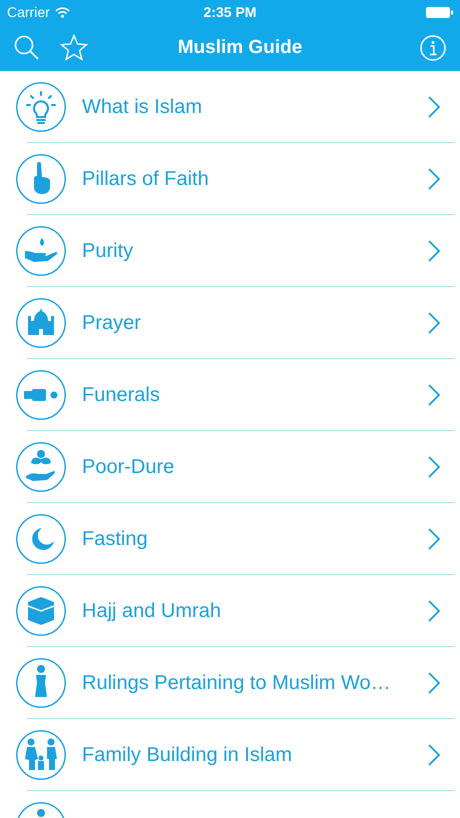 Image resolution: width=460 pixels, height=818 pixels. I want to click on menu-item: Prayer, so click(230, 323).